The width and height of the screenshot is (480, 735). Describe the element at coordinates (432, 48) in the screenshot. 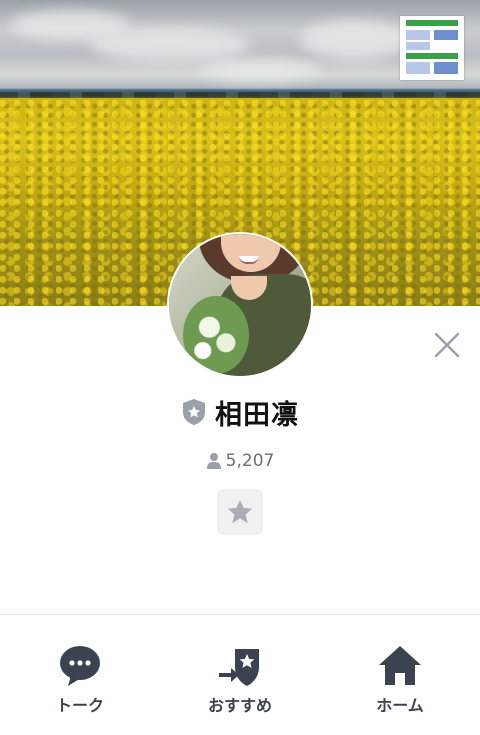

I see `cover-thumbnail` at that location.